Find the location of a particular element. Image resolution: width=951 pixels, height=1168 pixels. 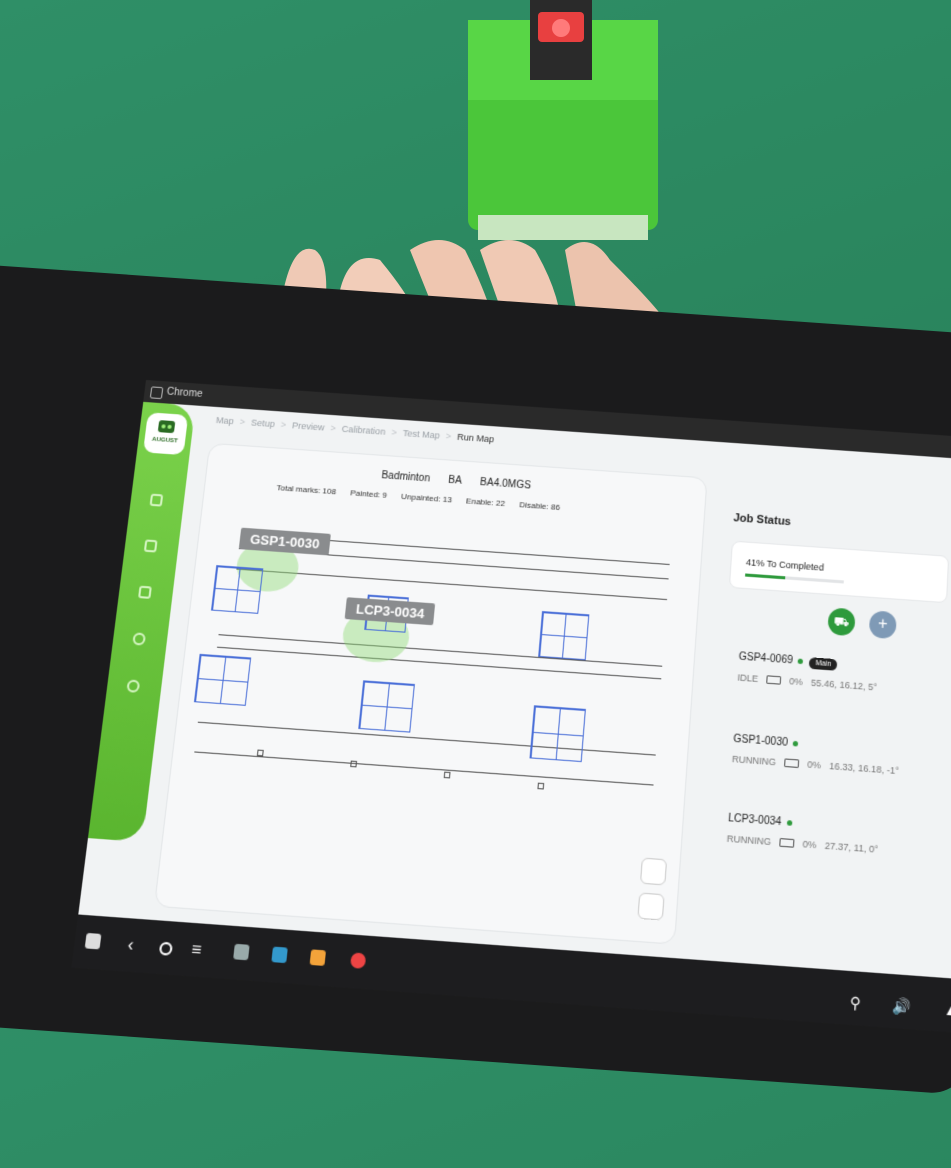

help-icon is located at coordinates (133, 686).